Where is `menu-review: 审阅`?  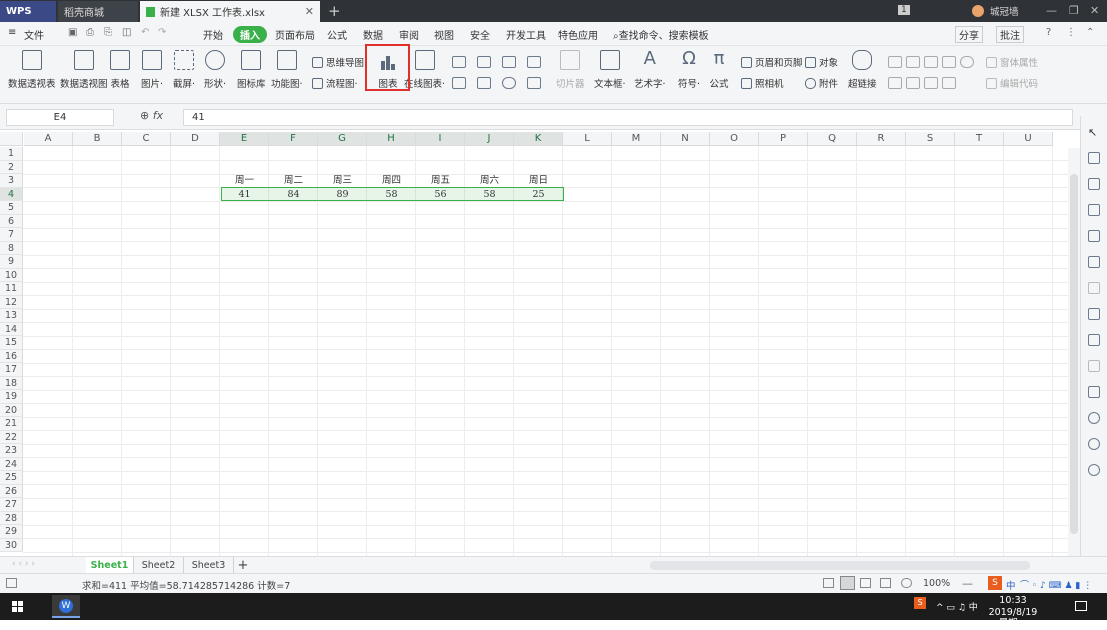
menu-review: 审阅 is located at coordinates (409, 34).